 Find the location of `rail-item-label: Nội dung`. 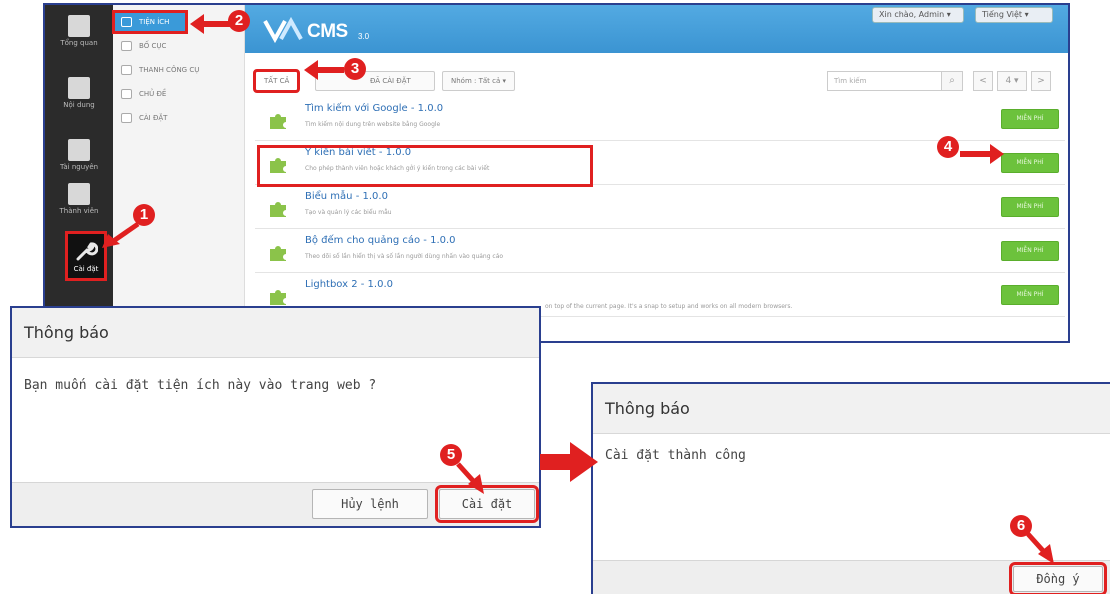

rail-item-label: Nội dung is located at coordinates (79, 105).